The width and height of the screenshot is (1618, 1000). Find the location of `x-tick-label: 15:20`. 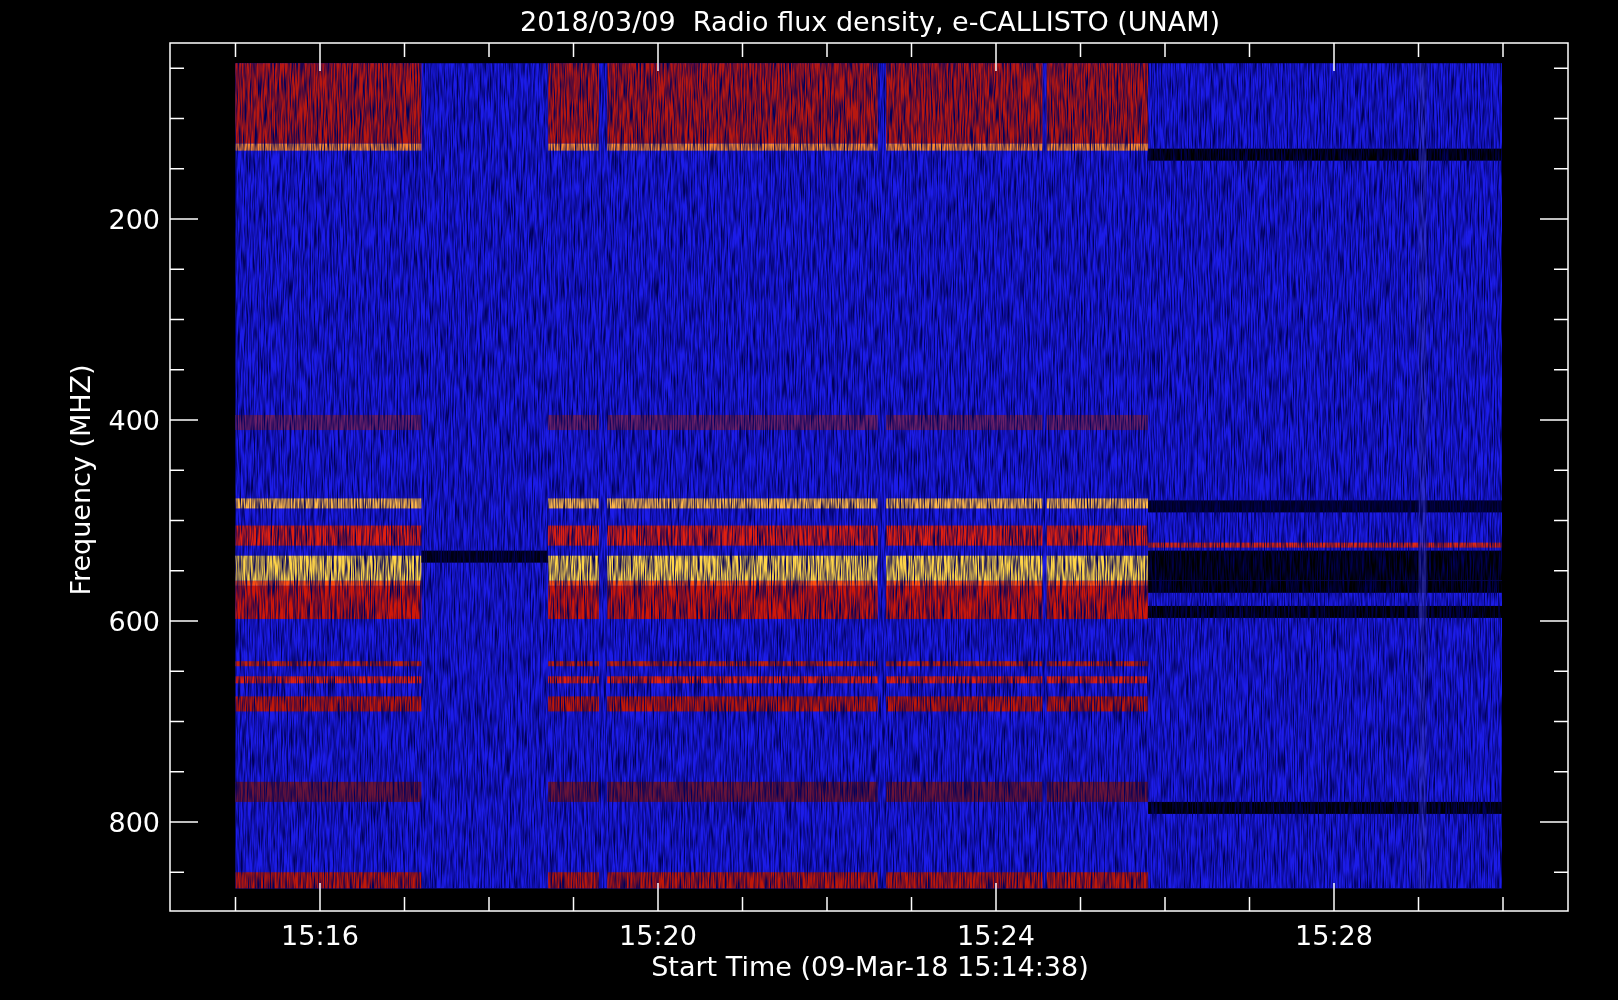

x-tick-label: 15:20 is located at coordinates (658, 935).